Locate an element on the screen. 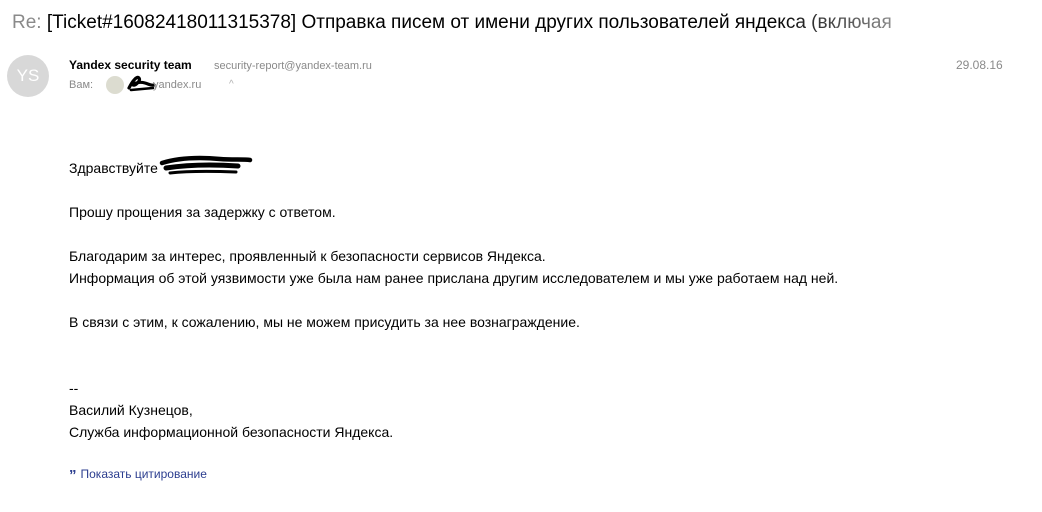 The image size is (1042, 512). show-quote-link: ” Показать цитирование is located at coordinates (138, 475).